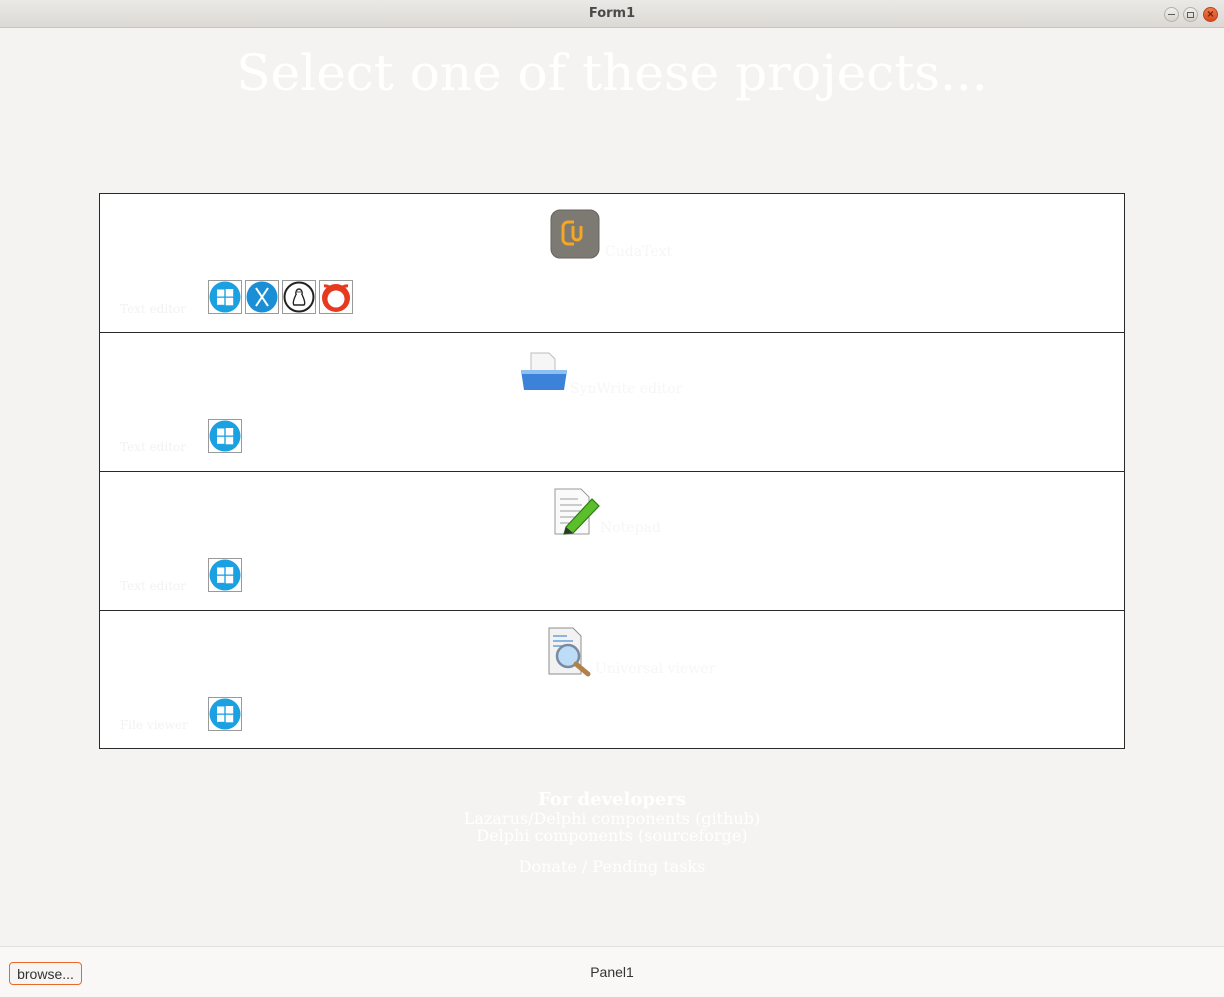 The image size is (1224, 997). I want to click on window-title: Form1, so click(612, 13).